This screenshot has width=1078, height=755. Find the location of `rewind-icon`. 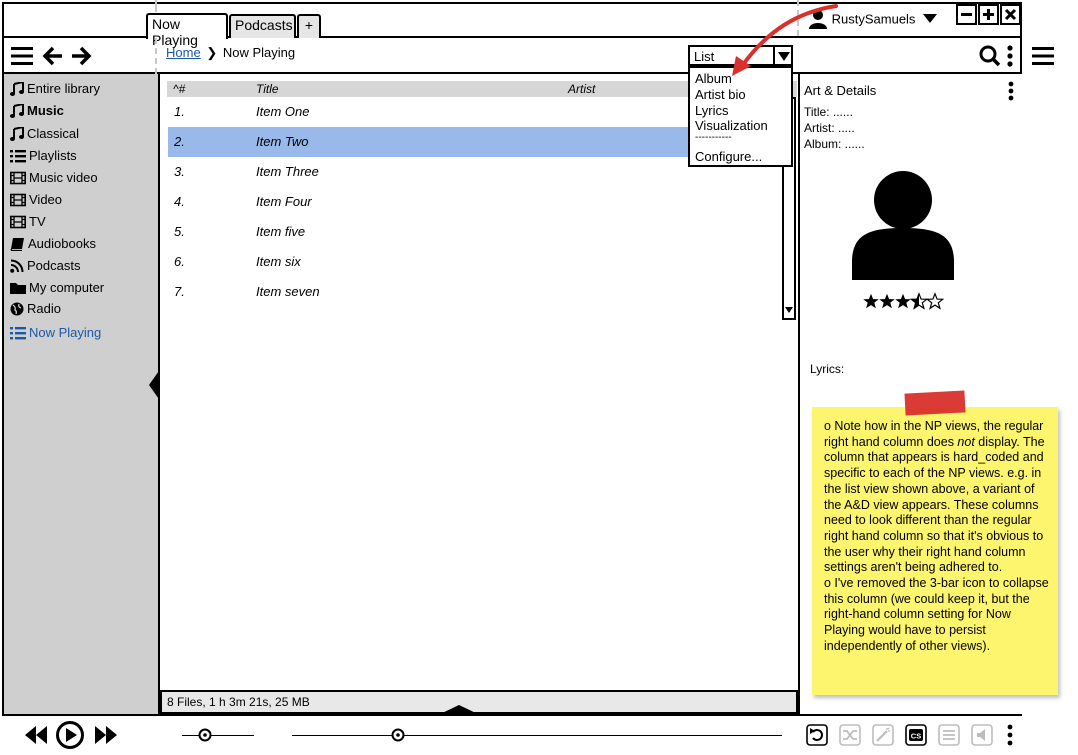

rewind-icon is located at coordinates (36, 735).